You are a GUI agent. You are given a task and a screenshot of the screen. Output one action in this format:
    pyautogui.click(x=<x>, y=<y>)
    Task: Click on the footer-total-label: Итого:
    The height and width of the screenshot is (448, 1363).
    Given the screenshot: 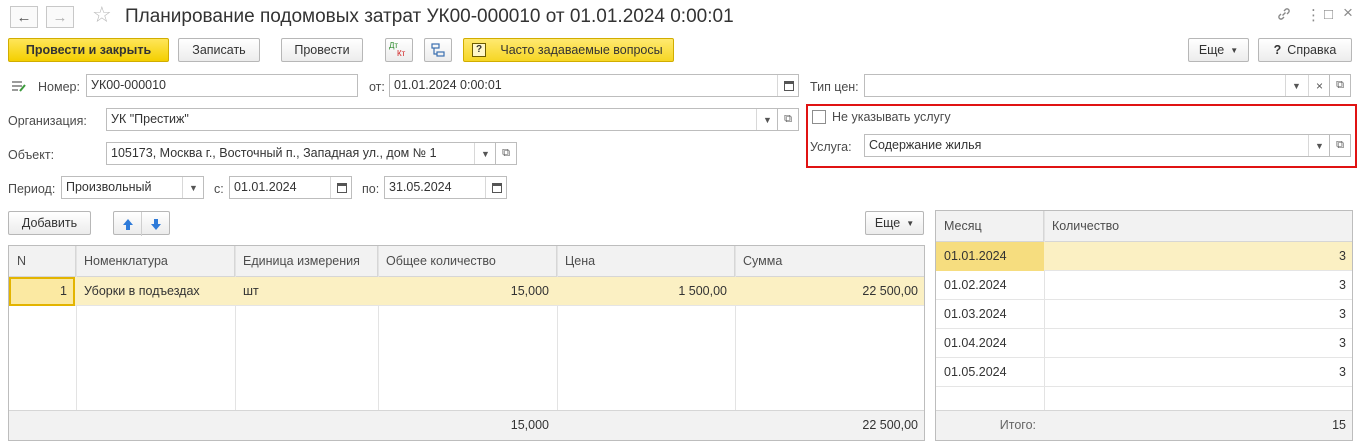 What is the action you would take?
    pyautogui.click(x=1017, y=425)
    